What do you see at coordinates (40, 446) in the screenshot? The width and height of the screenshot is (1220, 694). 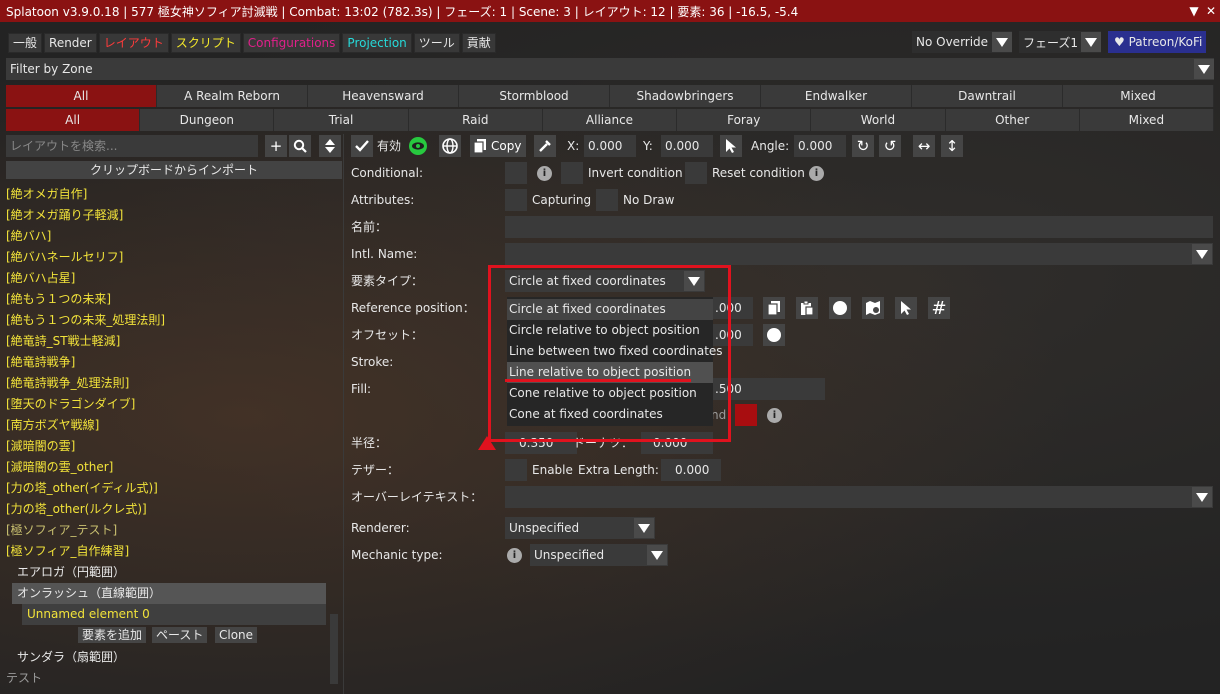 I see `list-item: [滅暗闇の雲]` at bounding box center [40, 446].